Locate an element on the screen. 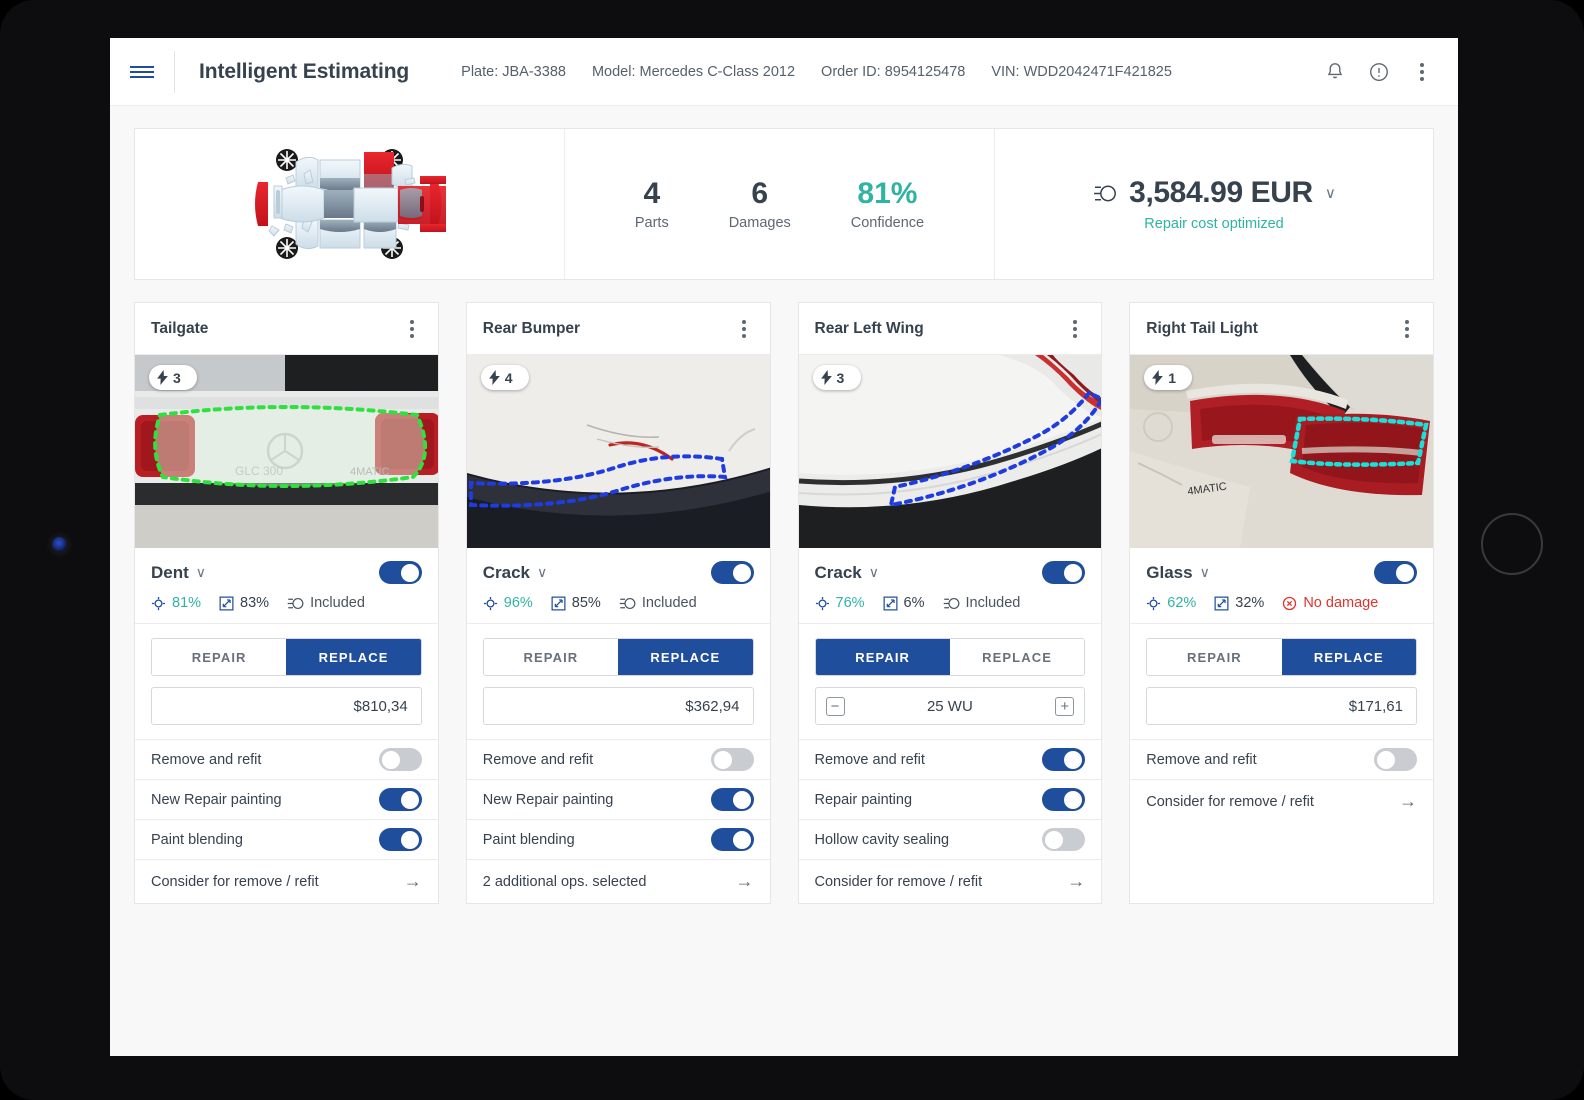 This screenshot has width=1584, height=1100. meta-plate: Plate: JBA-3388 is located at coordinates (513, 71).